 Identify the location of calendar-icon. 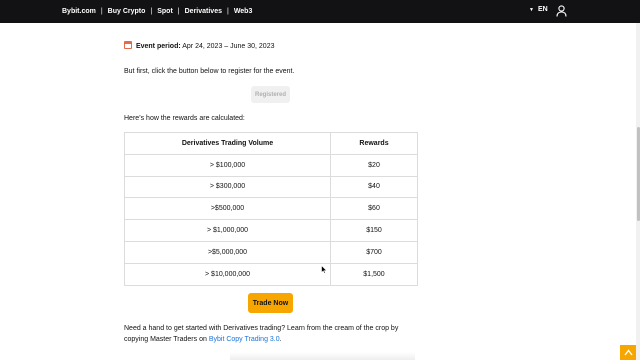
(128, 45).